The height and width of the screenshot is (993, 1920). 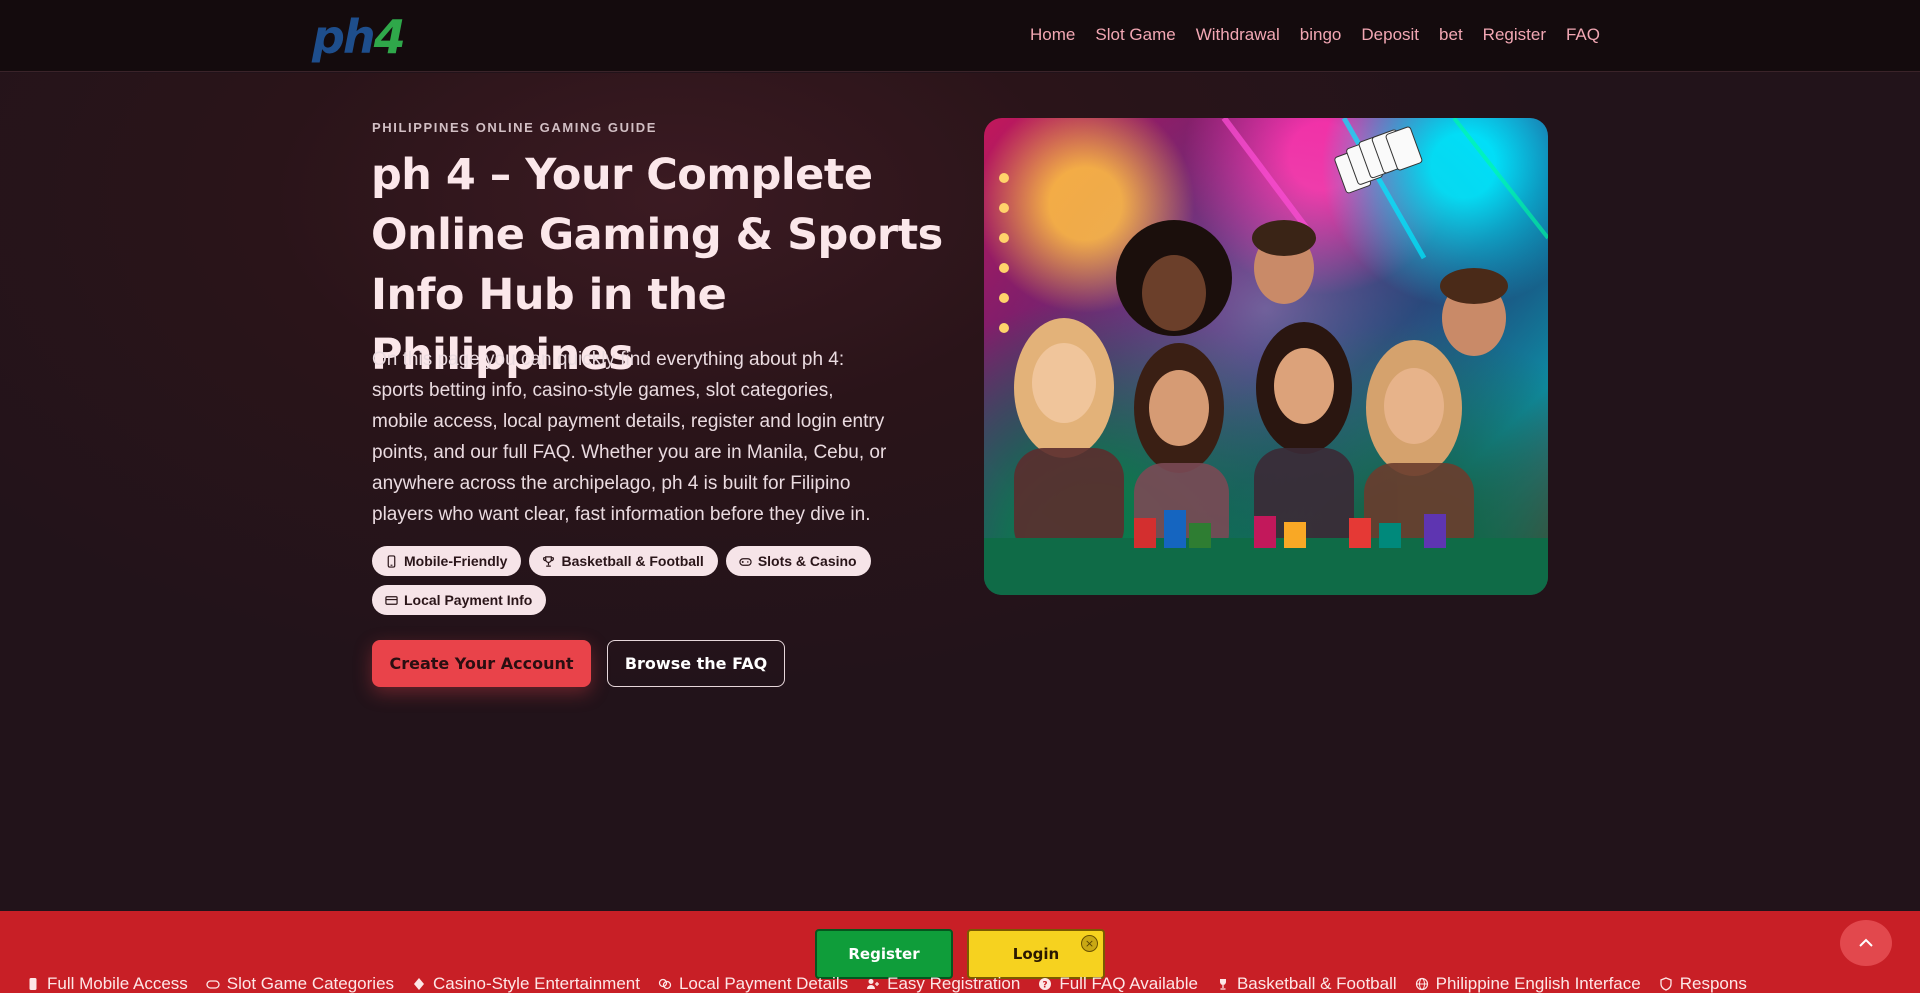 I want to click on ticker-label: Basketball & Football, so click(x=1316, y=983).